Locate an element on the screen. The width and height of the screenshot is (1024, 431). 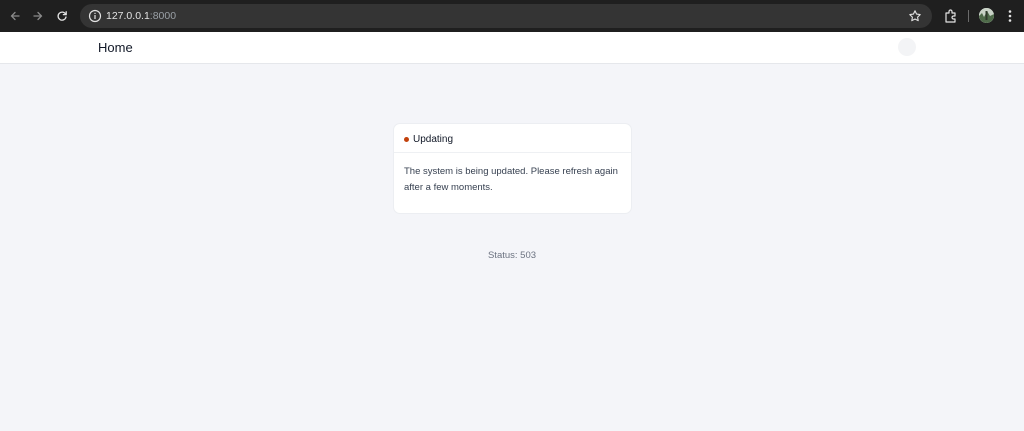
more-vert-icon is located at coordinates (1010, 16).